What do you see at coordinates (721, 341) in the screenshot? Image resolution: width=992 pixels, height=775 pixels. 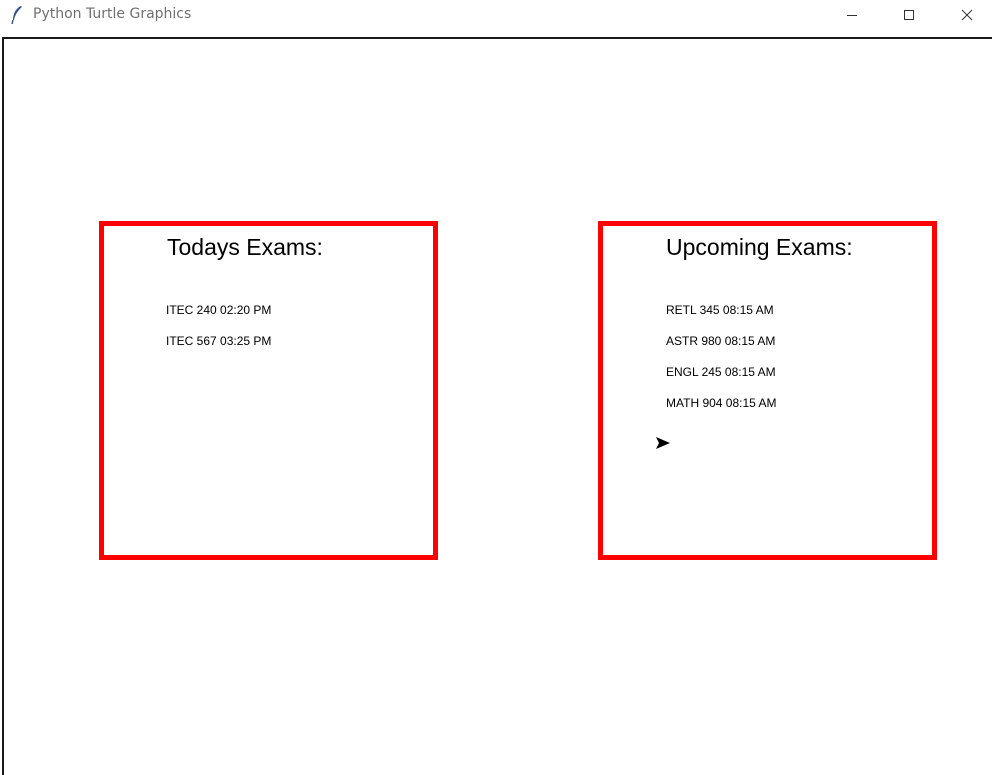 I see `upcoming-exam-item: ASTR 980 08:15 AM` at bounding box center [721, 341].